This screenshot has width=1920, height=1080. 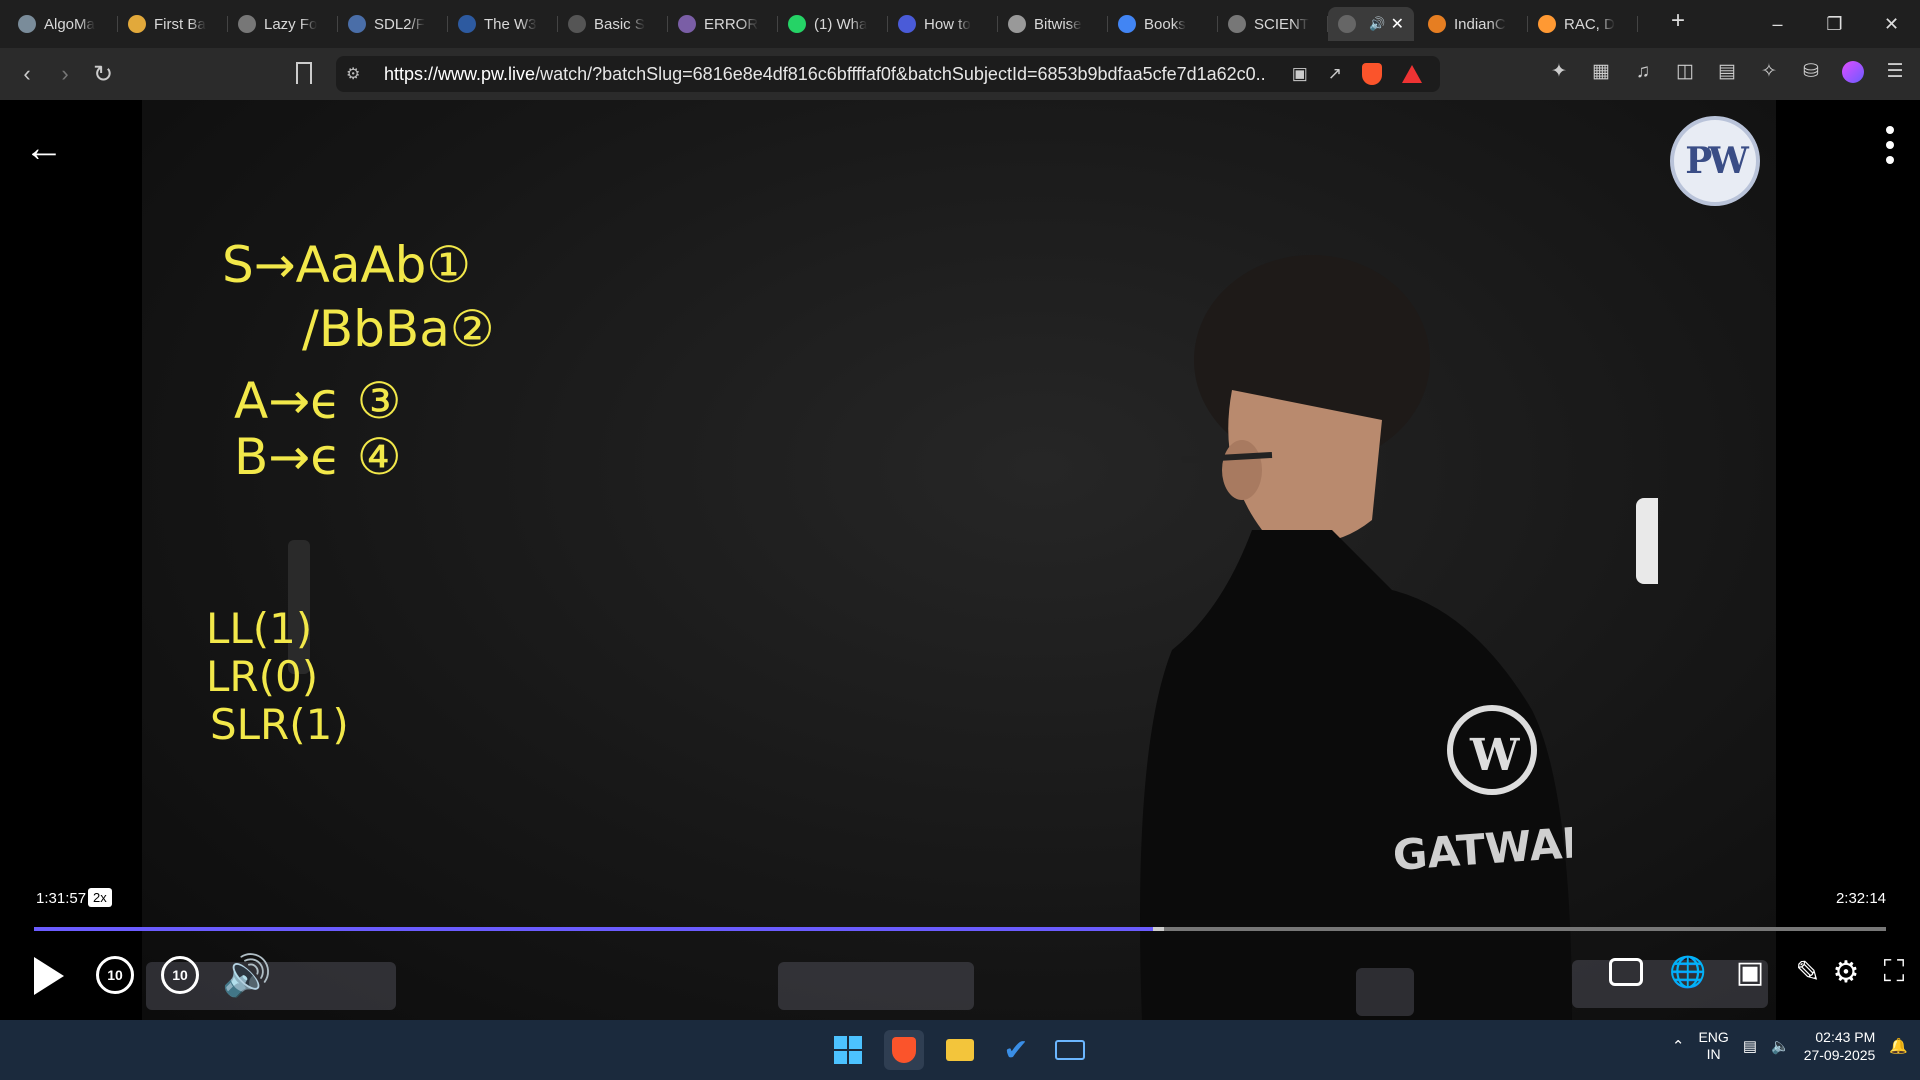 What do you see at coordinates (27, 74) in the screenshot?
I see `back-nav-icon: ‹` at bounding box center [27, 74].